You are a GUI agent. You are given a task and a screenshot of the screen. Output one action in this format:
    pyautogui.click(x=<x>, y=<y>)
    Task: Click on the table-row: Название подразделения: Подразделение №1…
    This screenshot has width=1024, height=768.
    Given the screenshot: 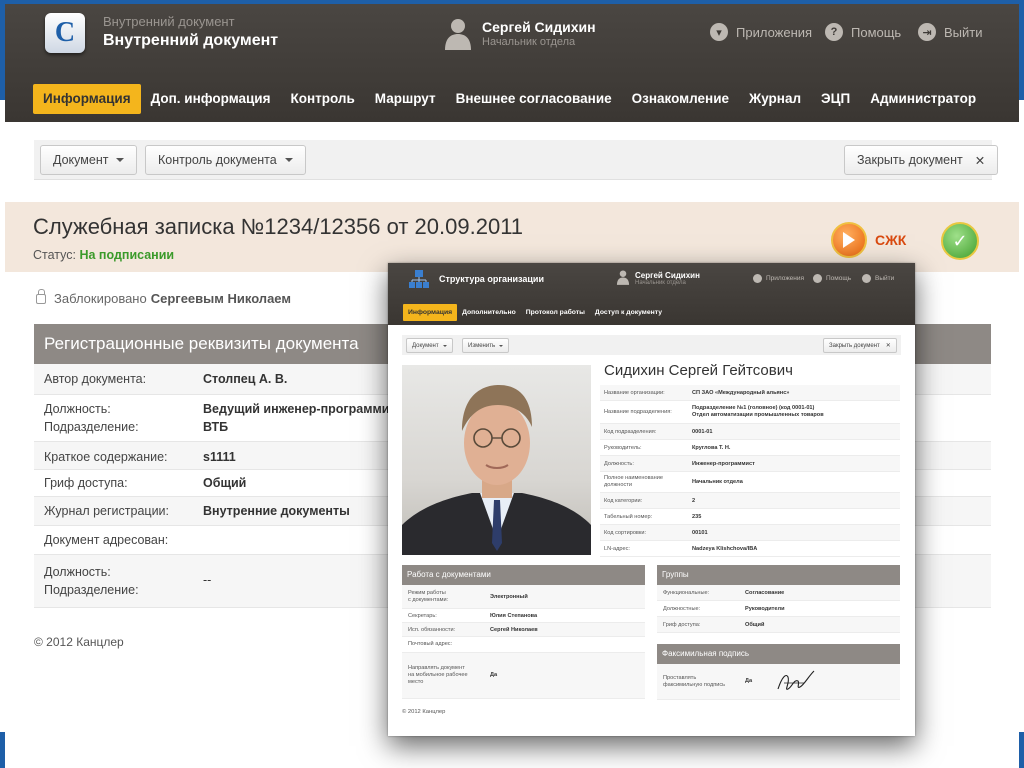 What is the action you would take?
    pyautogui.click(x=750, y=412)
    